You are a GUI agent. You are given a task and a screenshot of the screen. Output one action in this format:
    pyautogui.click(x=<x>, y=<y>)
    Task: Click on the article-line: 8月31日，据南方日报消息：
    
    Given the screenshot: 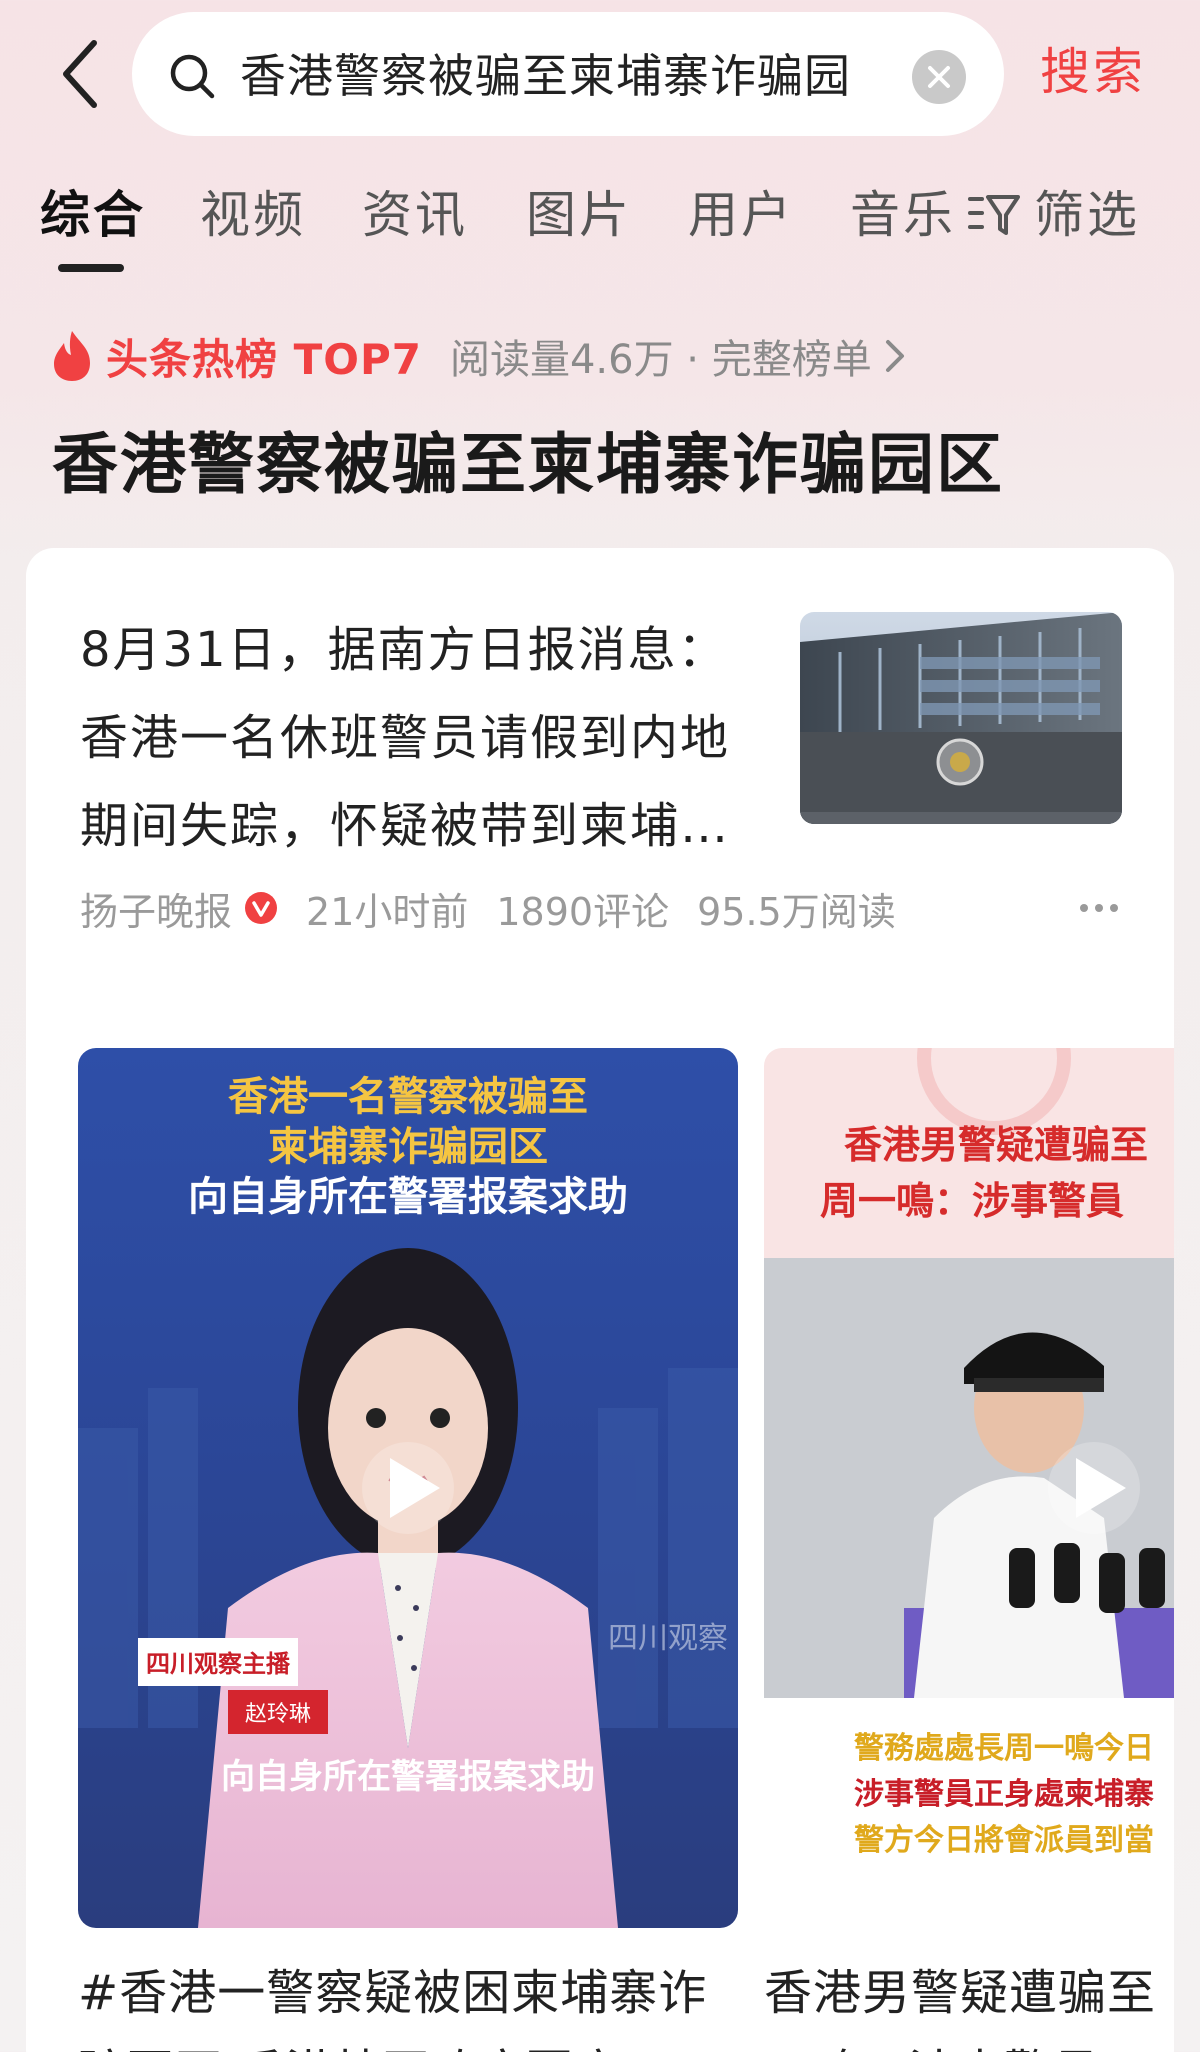 What is the action you would take?
    pyautogui.click(x=404, y=650)
    